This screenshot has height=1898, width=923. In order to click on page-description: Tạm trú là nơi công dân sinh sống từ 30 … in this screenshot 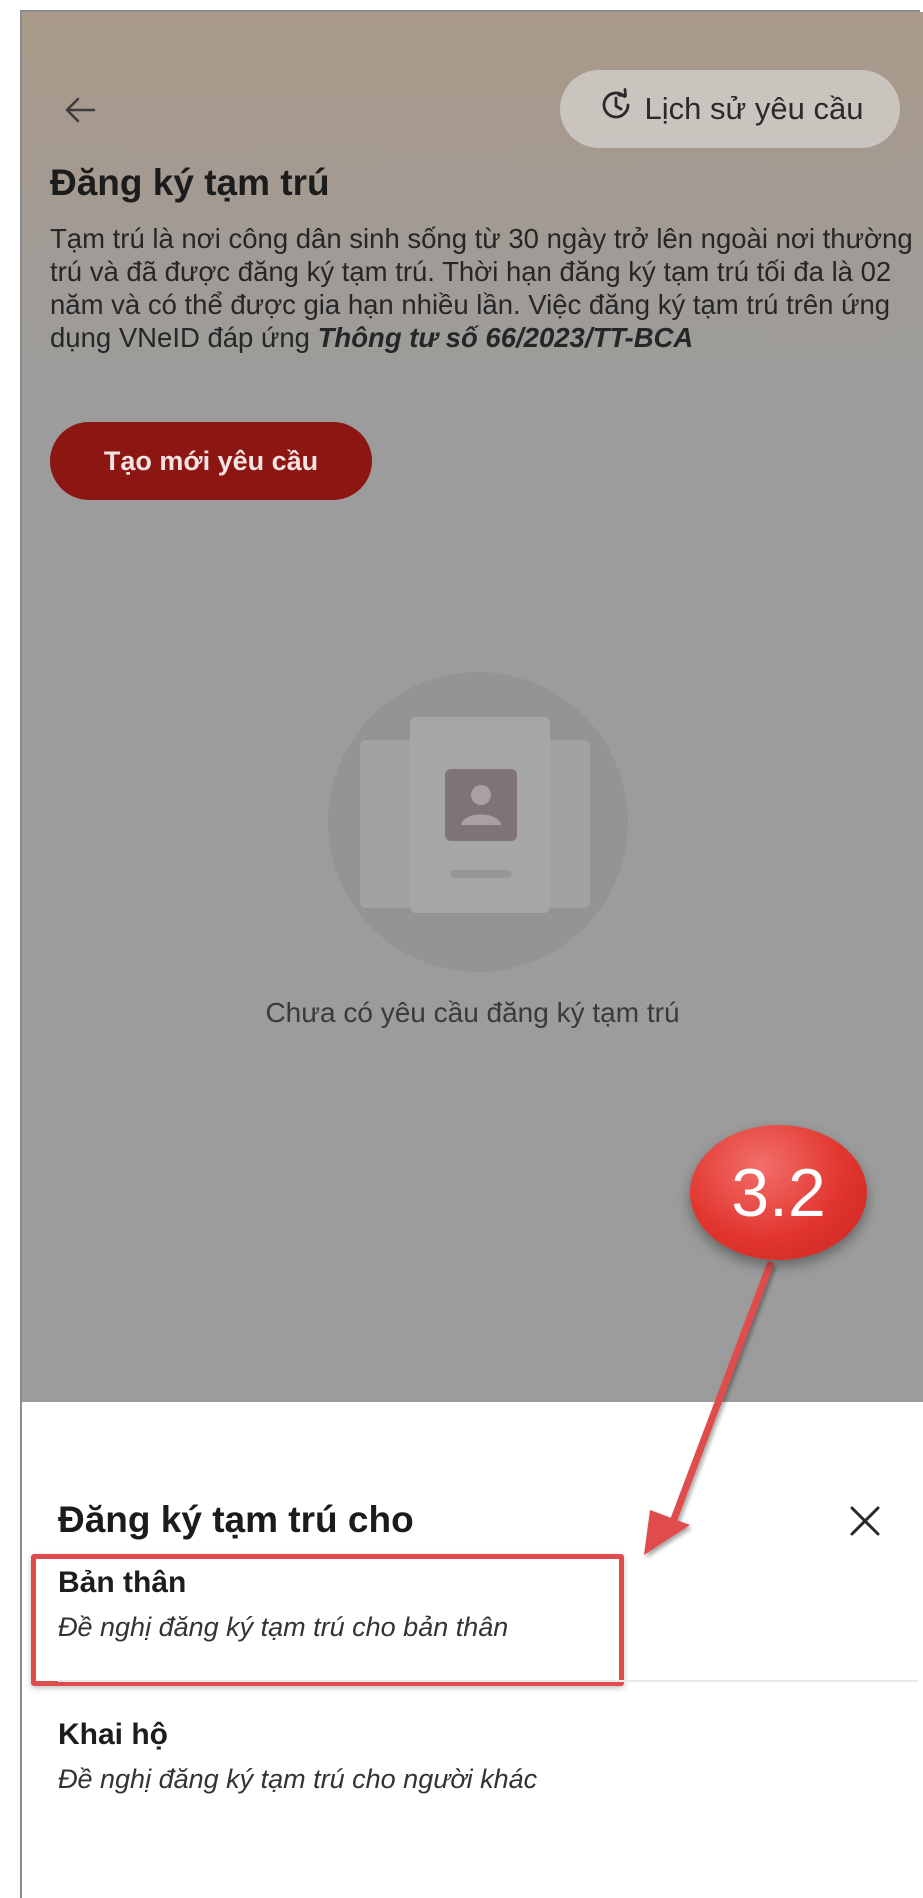, I will do `click(485, 288)`.